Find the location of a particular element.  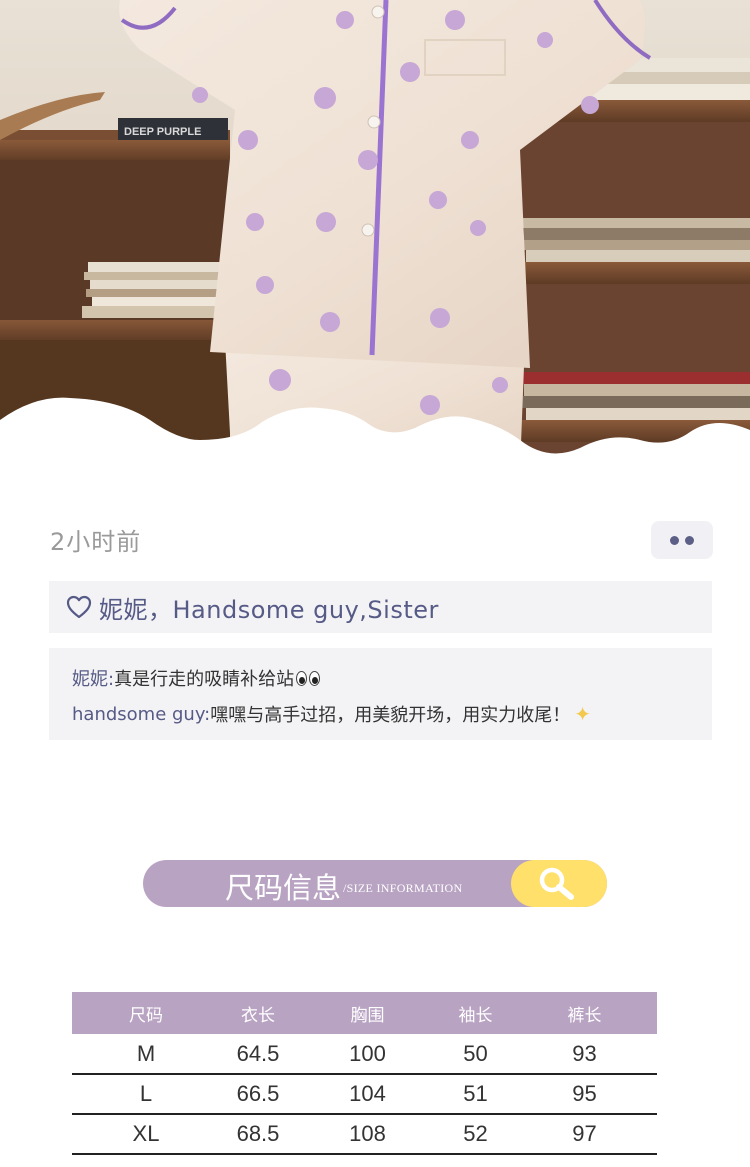

comment-text: 真是行走的吸睛补给站 is located at coordinates (204, 679).